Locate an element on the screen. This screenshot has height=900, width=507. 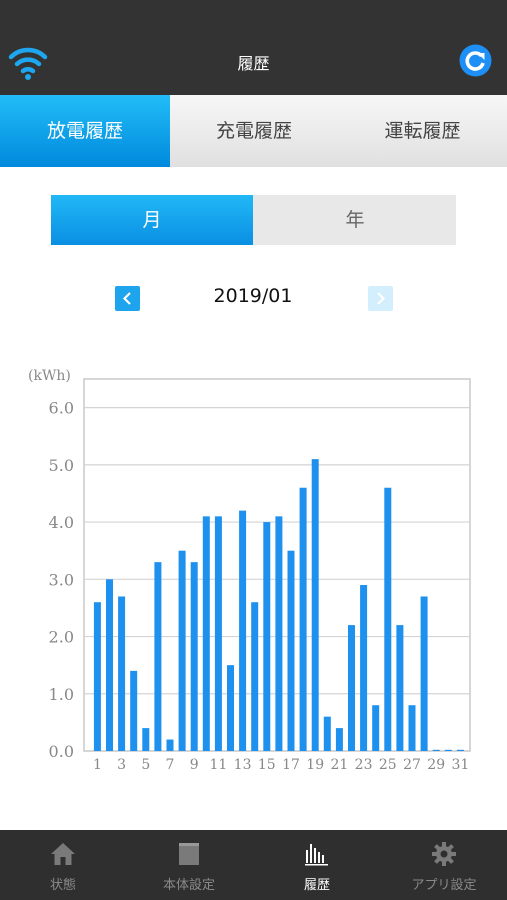
device-icon is located at coordinates (189, 854).